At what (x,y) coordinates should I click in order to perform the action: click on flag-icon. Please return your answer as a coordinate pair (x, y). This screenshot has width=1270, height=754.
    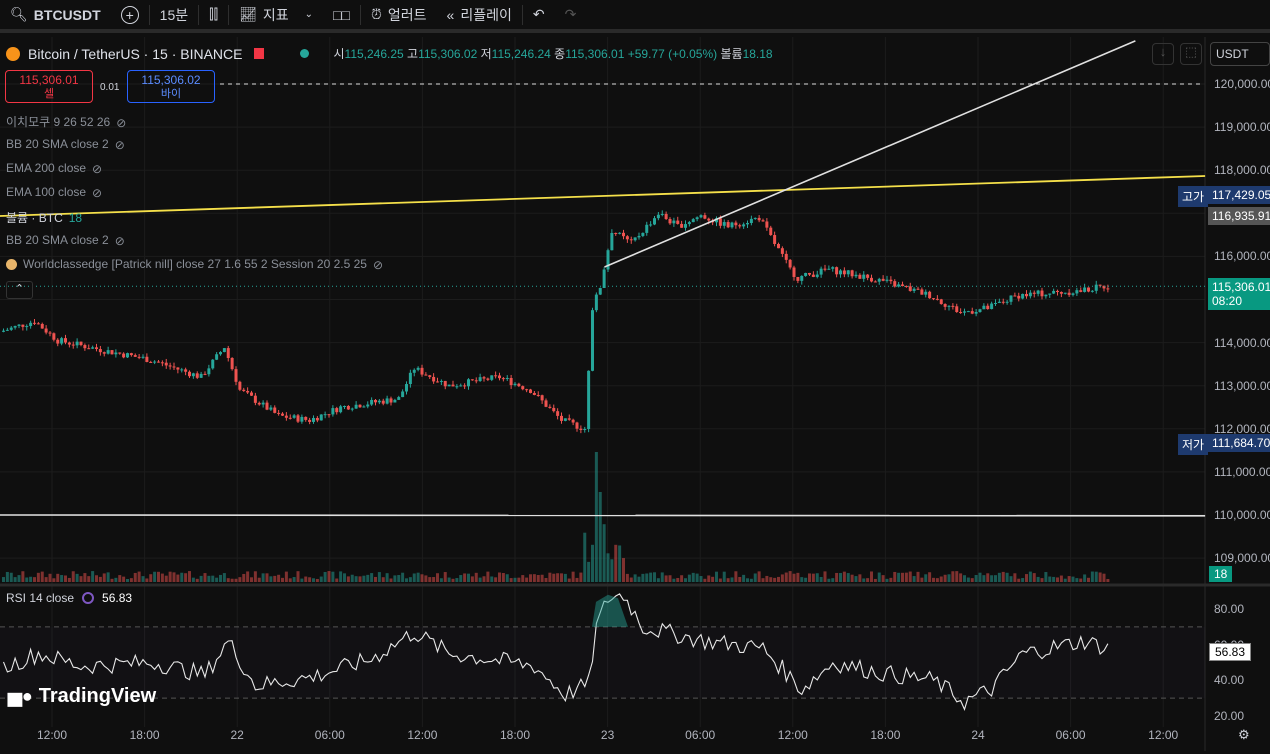
    Looking at the image, I should click on (259, 53).